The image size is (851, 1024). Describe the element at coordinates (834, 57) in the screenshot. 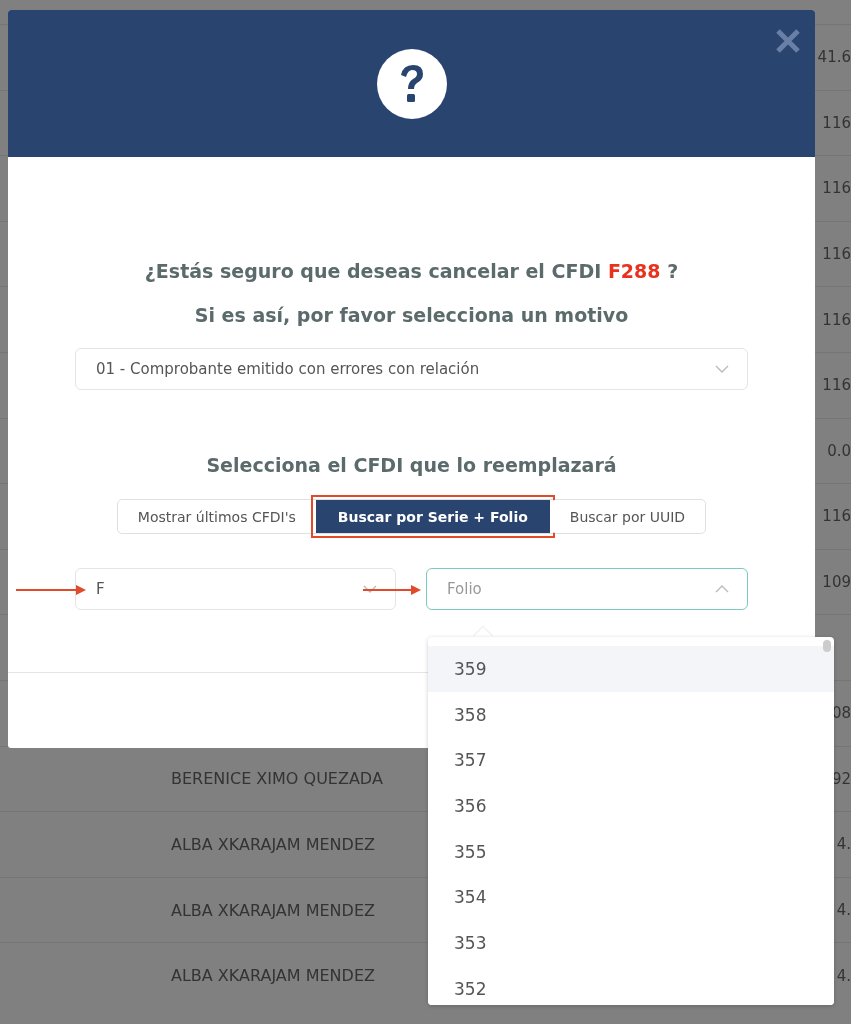

I see `amount: 41.6` at that location.